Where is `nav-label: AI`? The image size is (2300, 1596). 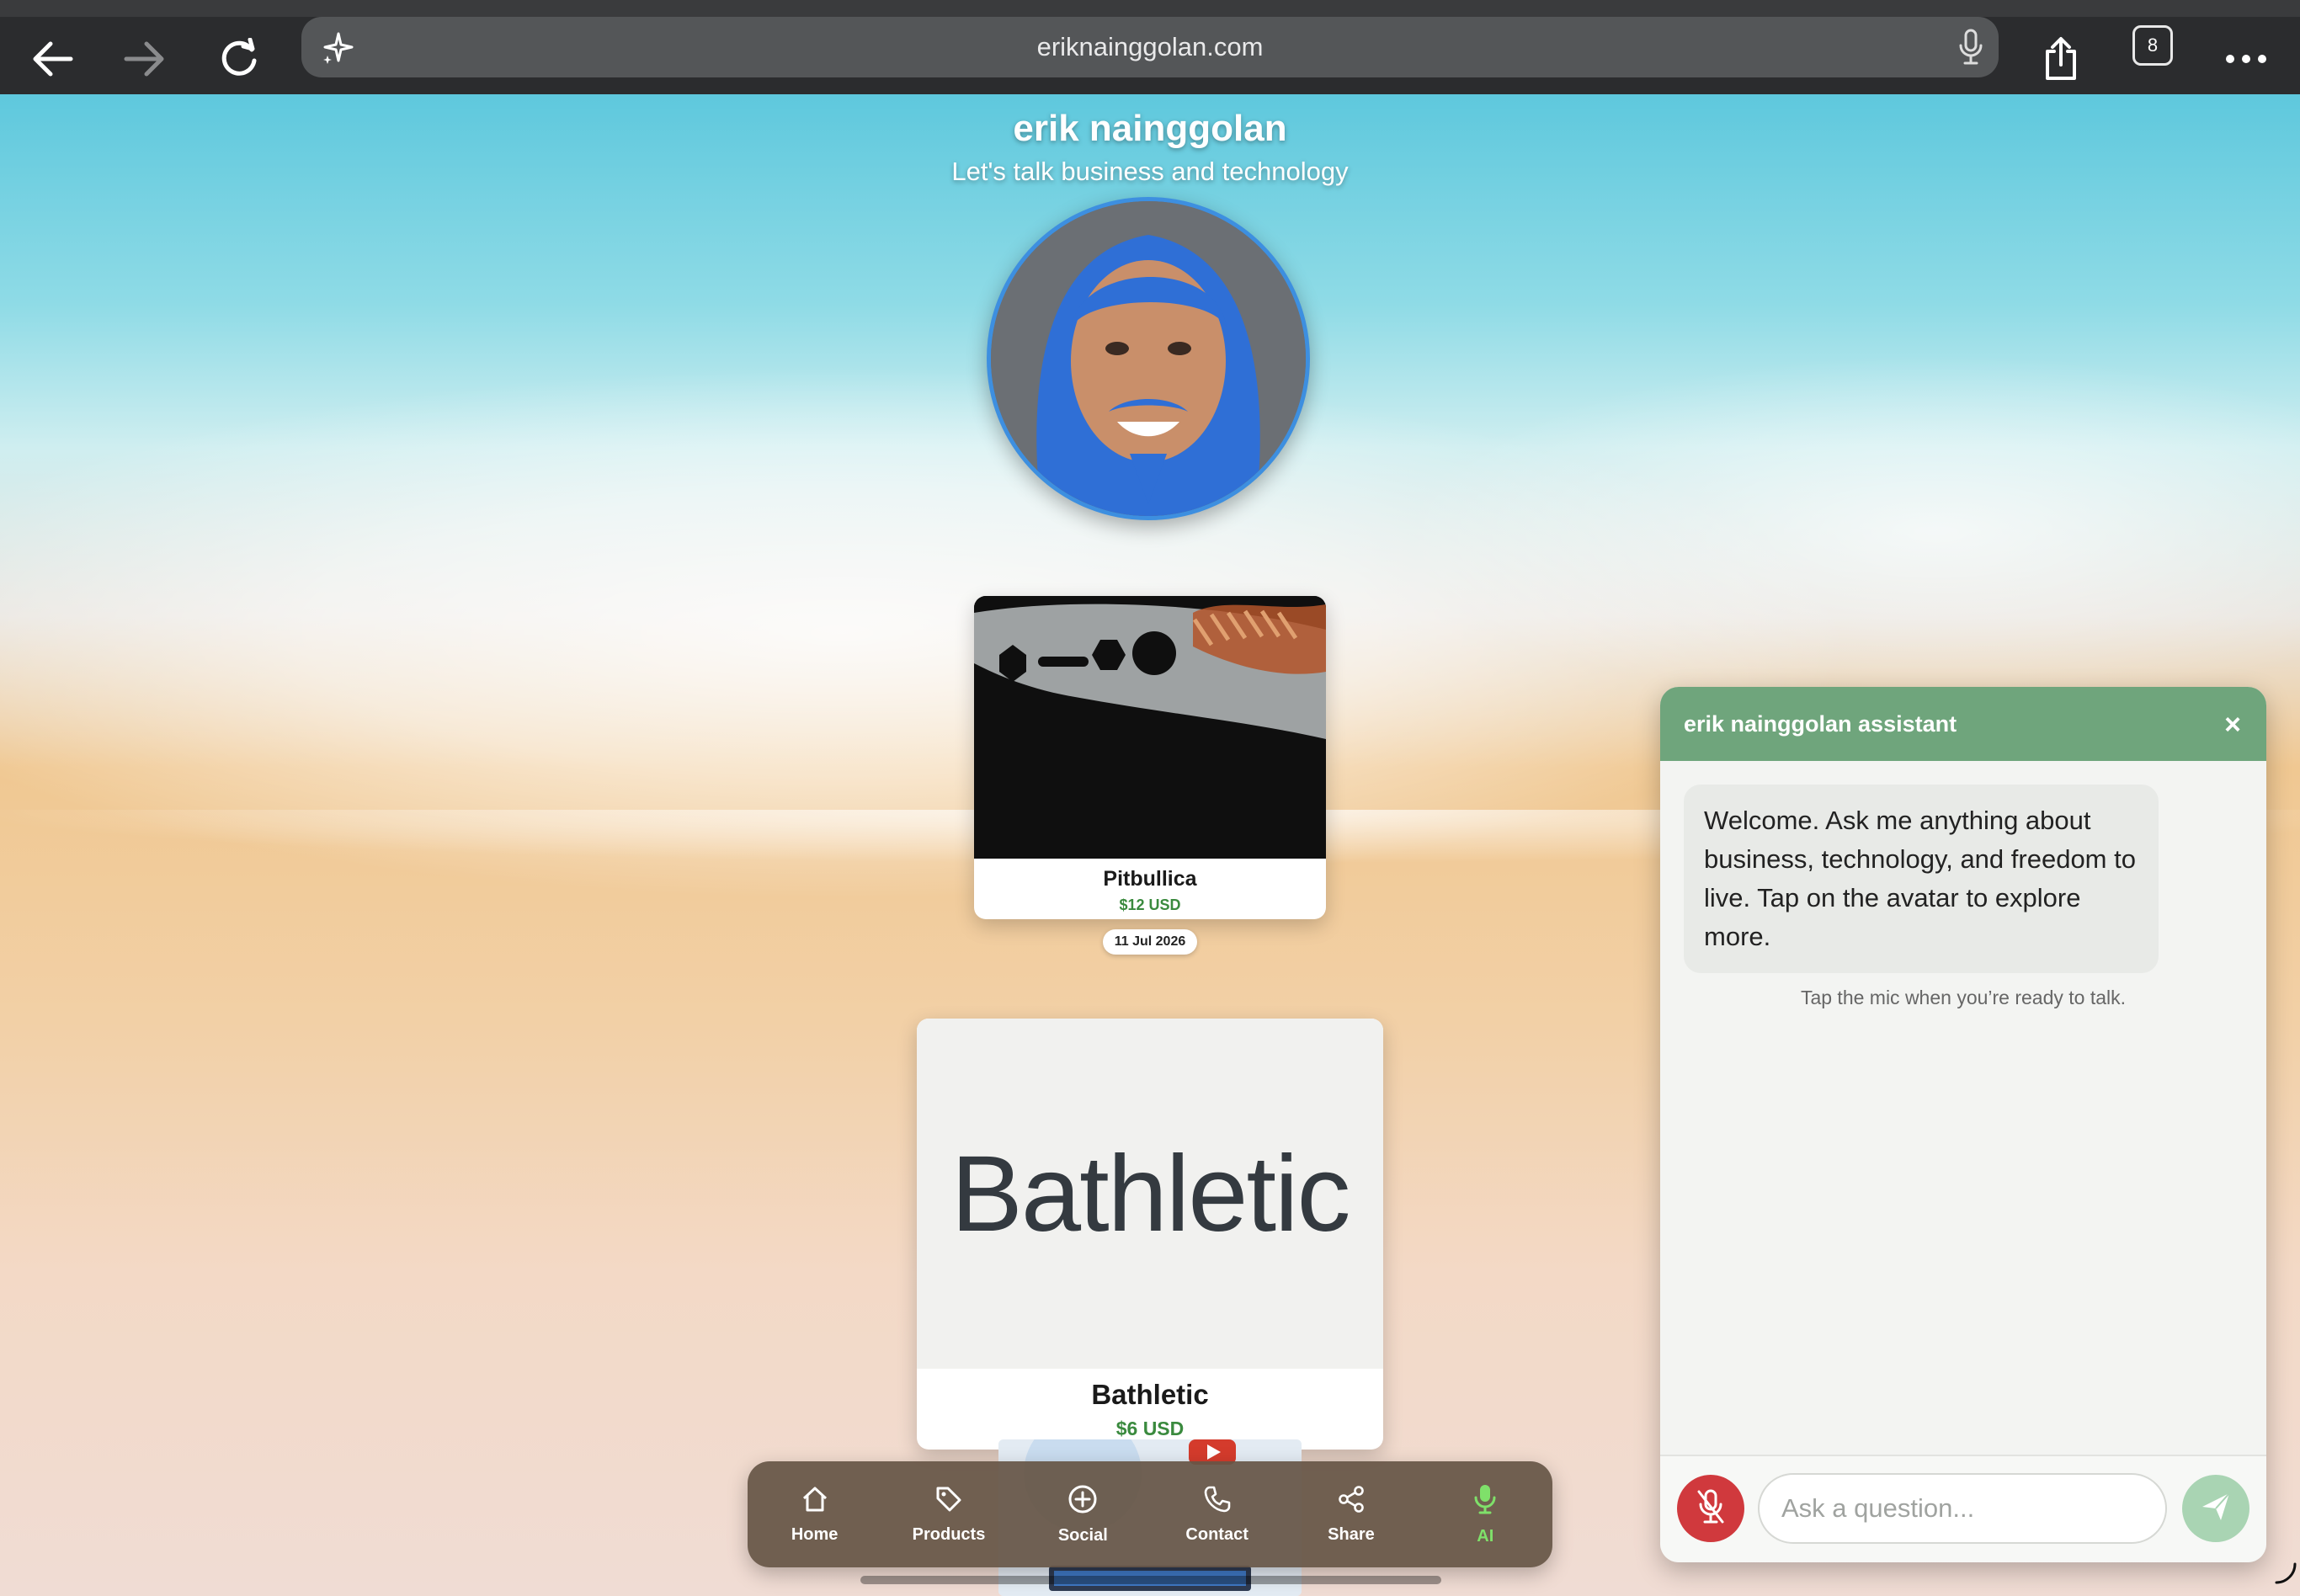 nav-label: AI is located at coordinates (1485, 1535).